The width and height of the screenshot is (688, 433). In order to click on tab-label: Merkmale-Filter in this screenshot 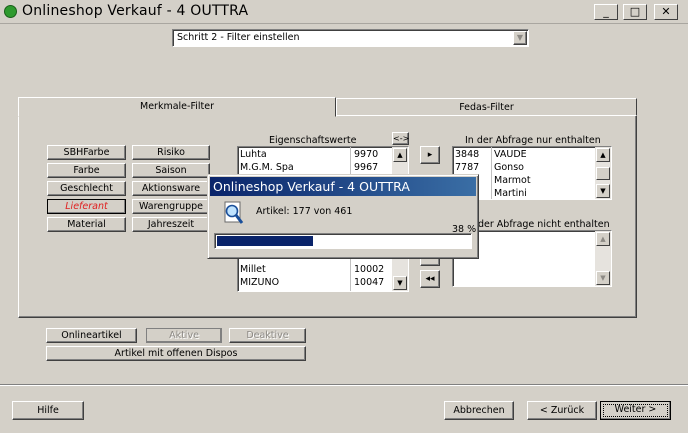, I will do `click(177, 106)`.